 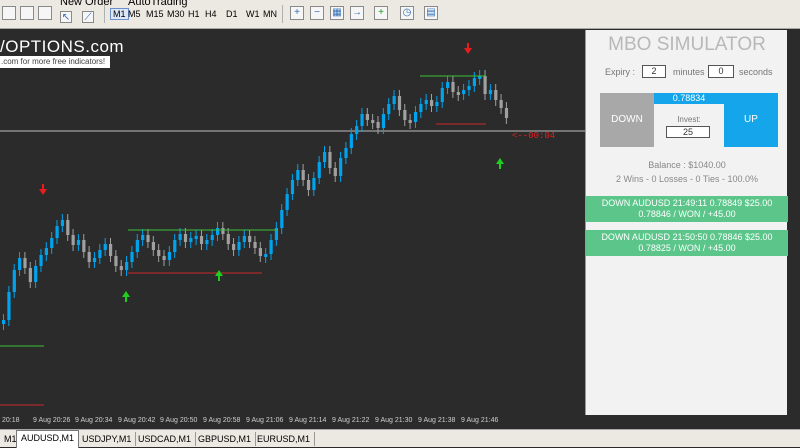 What do you see at coordinates (756, 72) in the screenshot?
I see `seconds-label: seconds` at bounding box center [756, 72].